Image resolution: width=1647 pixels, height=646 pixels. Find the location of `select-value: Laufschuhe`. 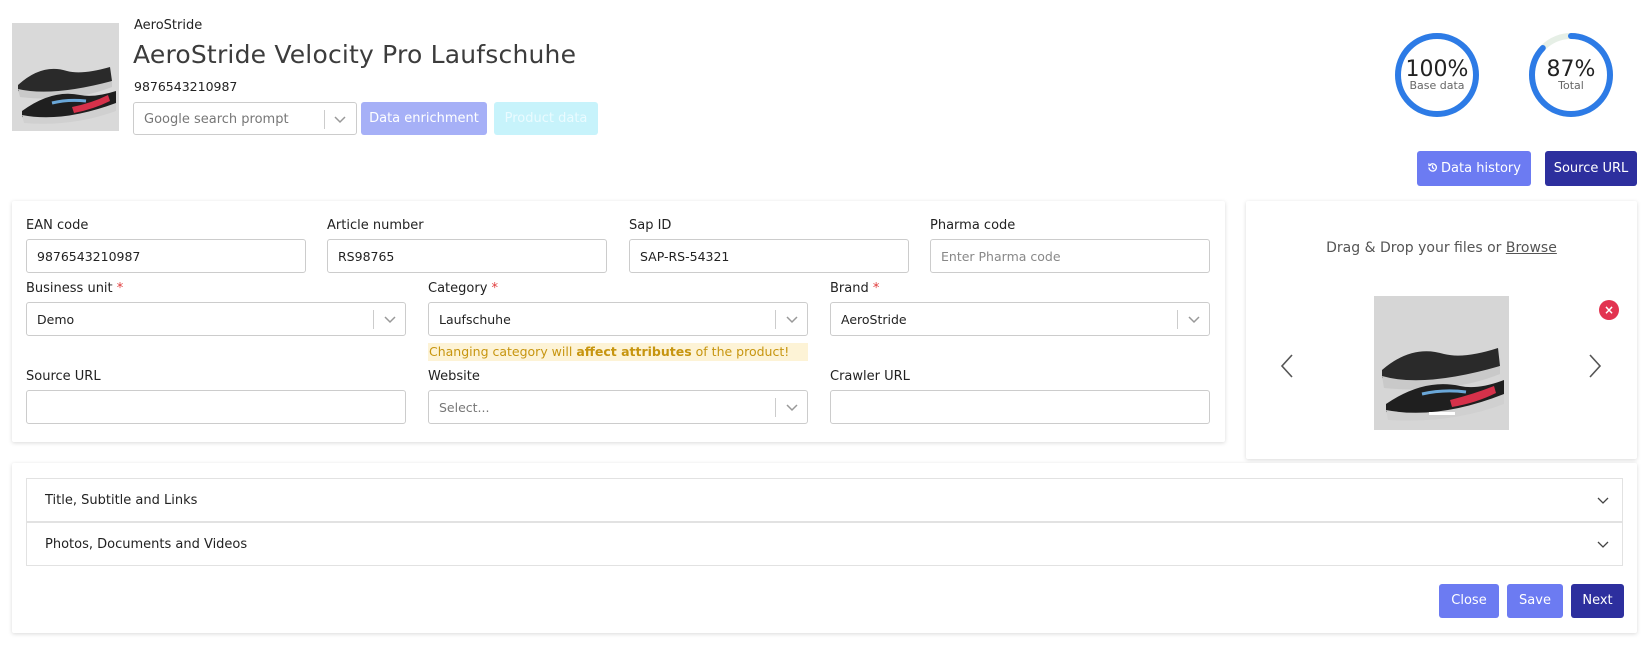

select-value: Laufschuhe is located at coordinates (475, 319).